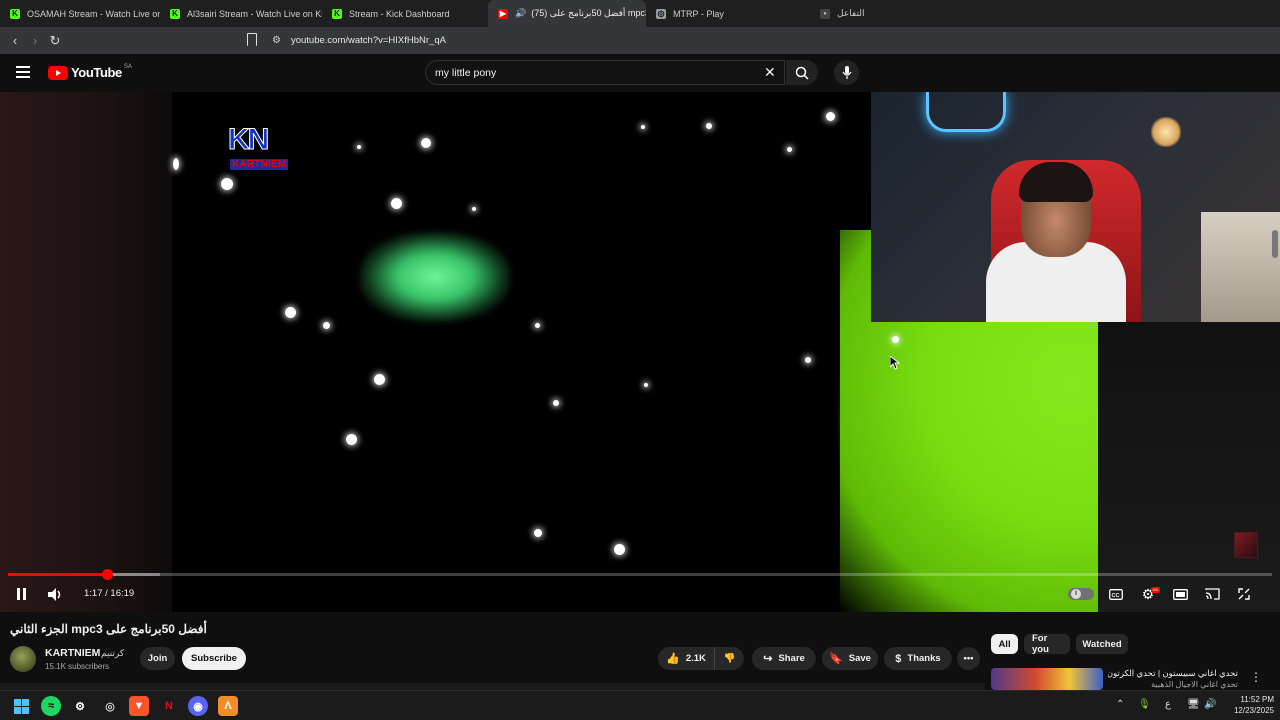 The height and width of the screenshot is (720, 1280). What do you see at coordinates (228, 706) in the screenshot?
I see `app-icon: Λ` at bounding box center [228, 706].